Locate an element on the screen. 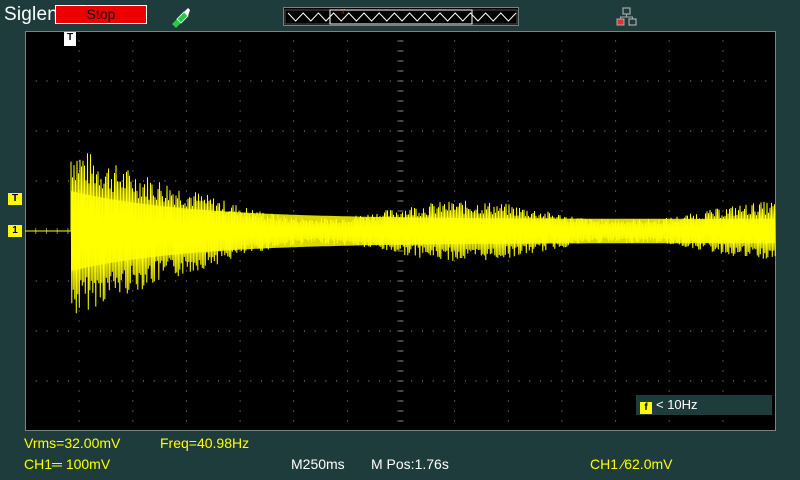 This screenshot has height=480, width=800. vrms-measurement: Vrms=32.00mV is located at coordinates (72, 443).